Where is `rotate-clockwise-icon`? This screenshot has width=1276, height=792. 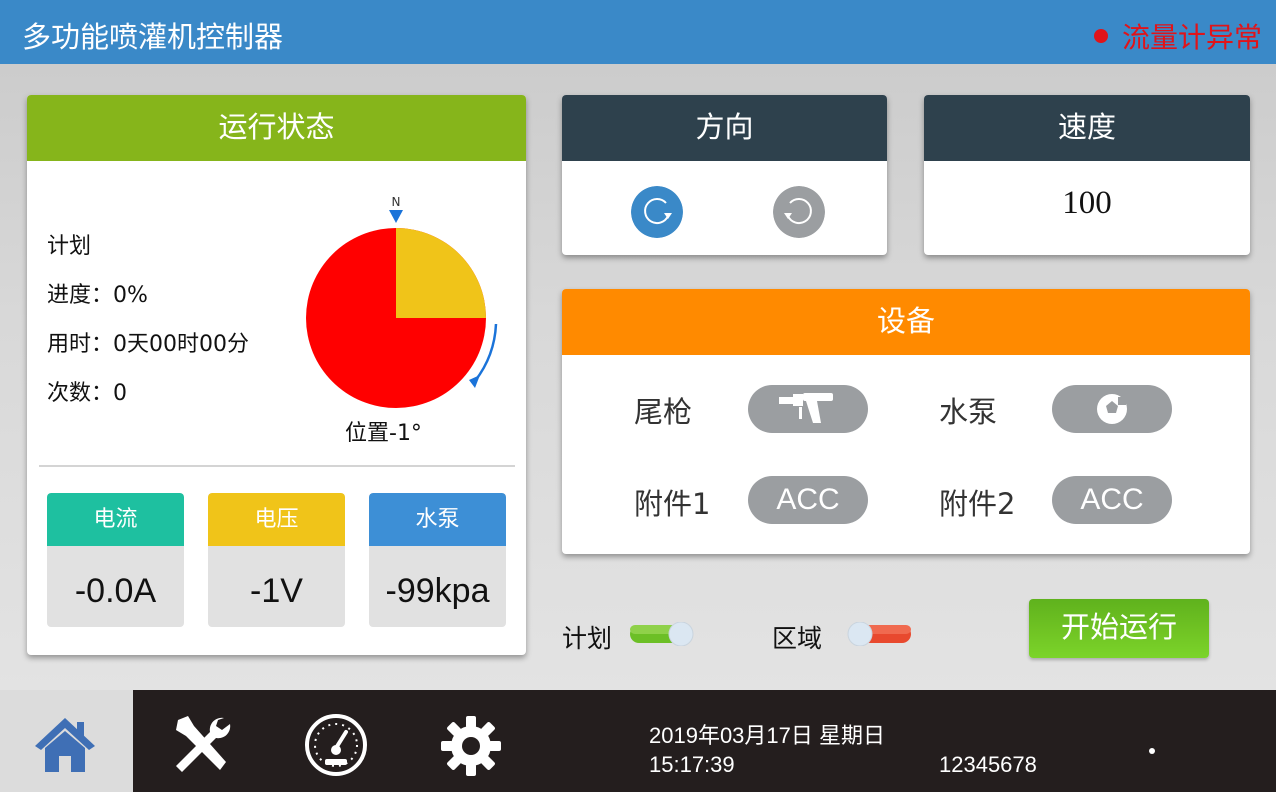
rotate-clockwise-icon is located at coordinates (657, 212).